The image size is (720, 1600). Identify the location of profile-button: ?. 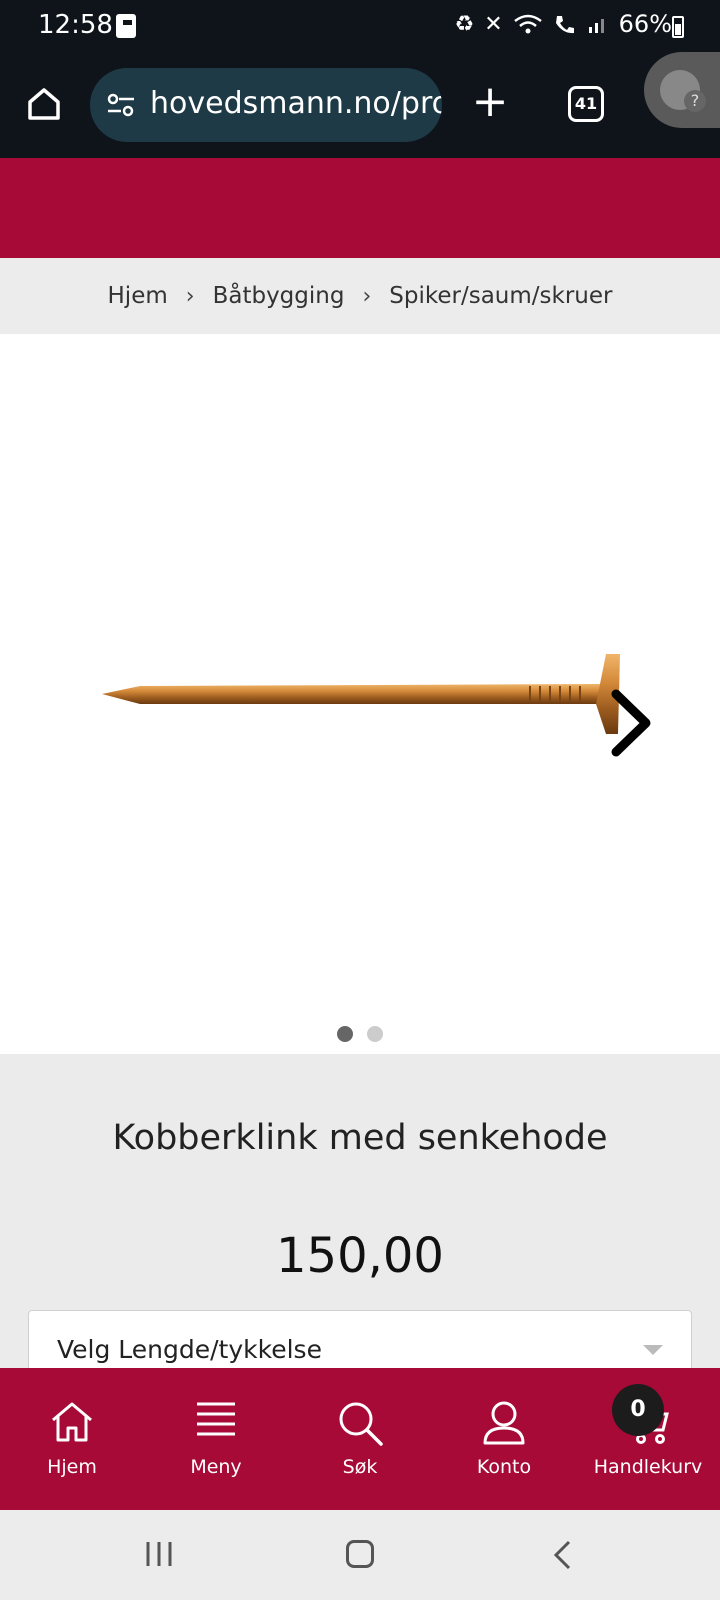
(682, 90).